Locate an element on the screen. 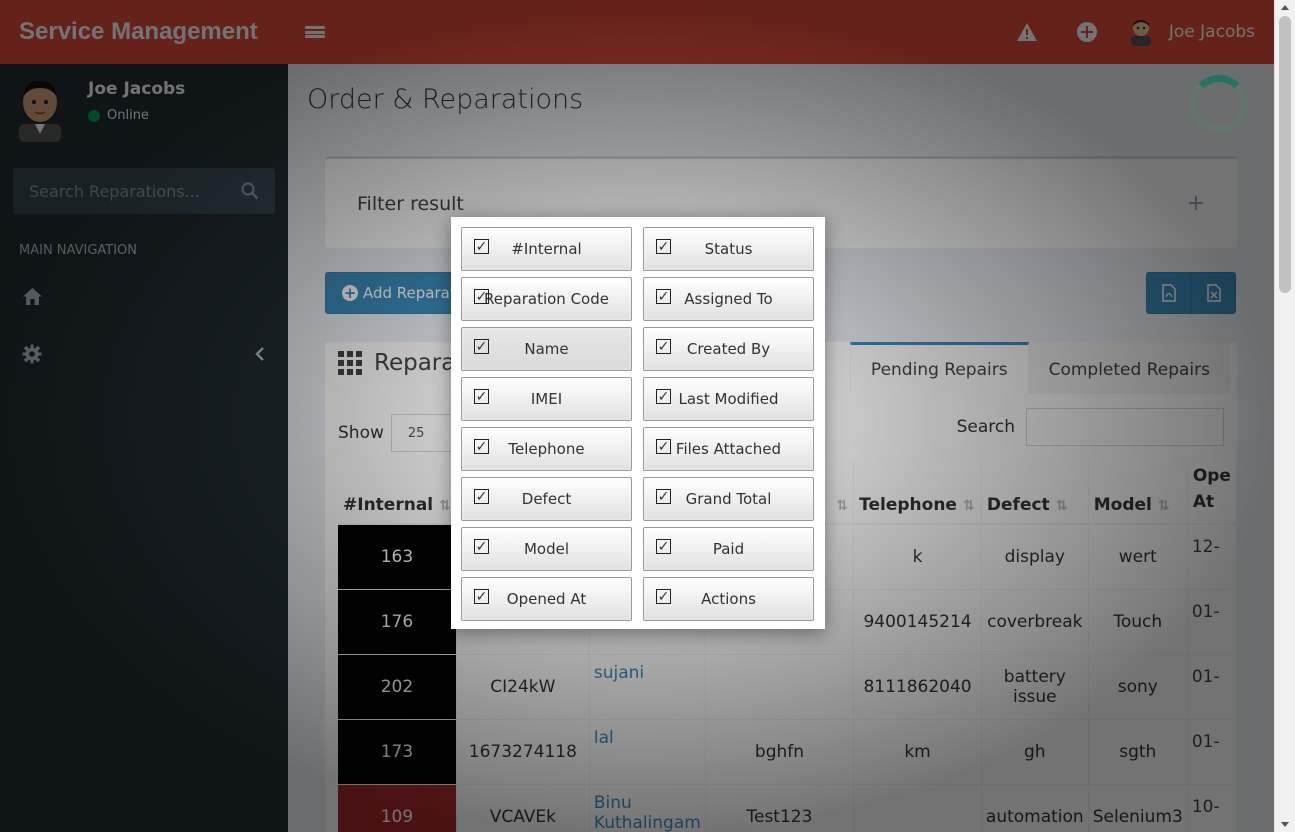  export-excel-button is located at coordinates (1213, 293).